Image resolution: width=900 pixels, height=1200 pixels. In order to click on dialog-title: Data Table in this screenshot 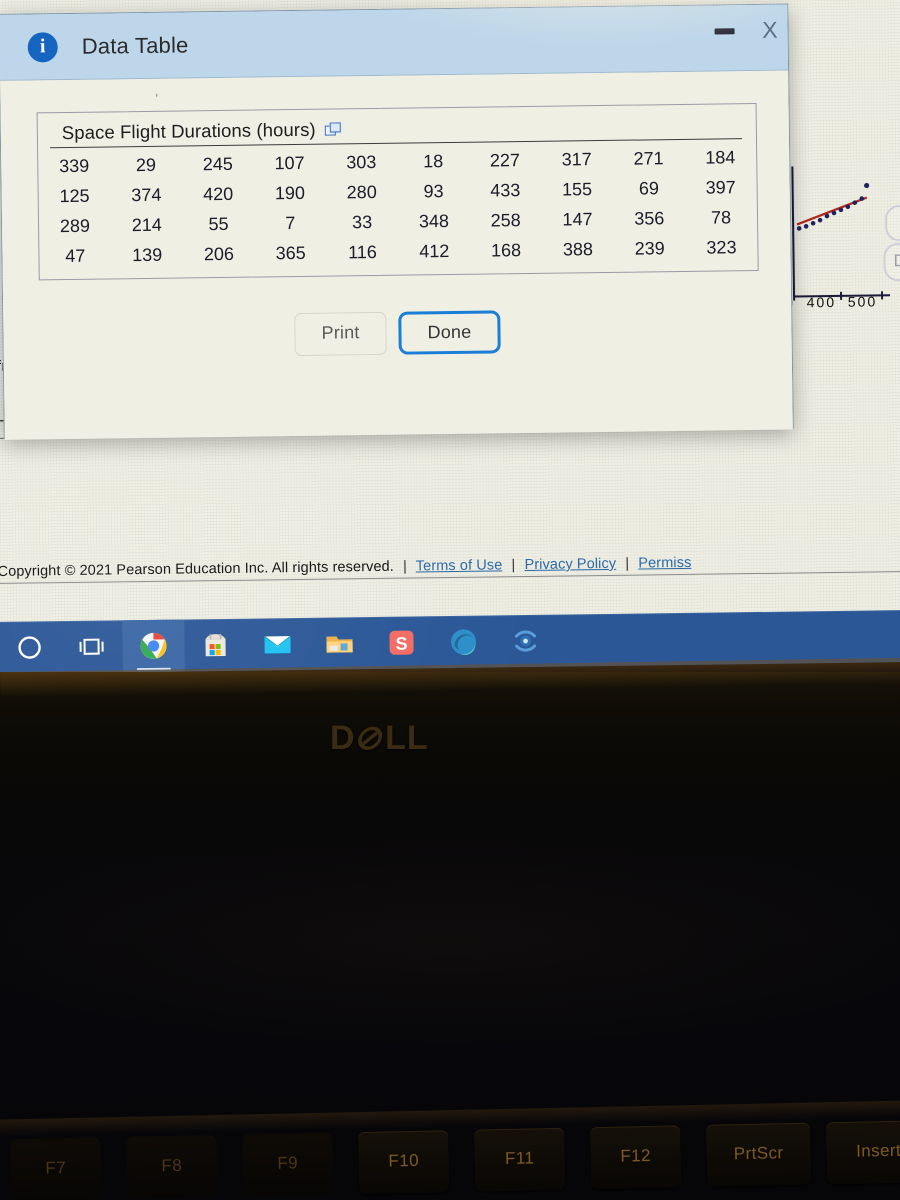, I will do `click(135, 45)`.